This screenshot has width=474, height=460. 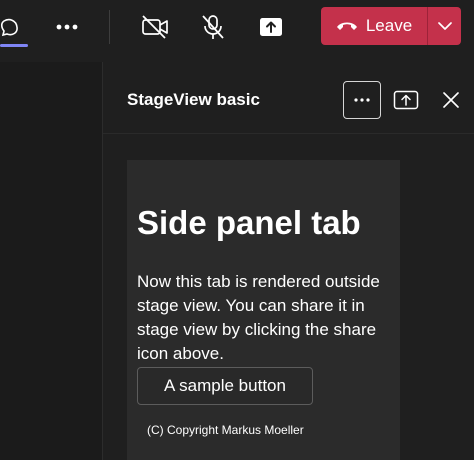 What do you see at coordinates (225, 386) in the screenshot?
I see `sample-button: A sample button` at bounding box center [225, 386].